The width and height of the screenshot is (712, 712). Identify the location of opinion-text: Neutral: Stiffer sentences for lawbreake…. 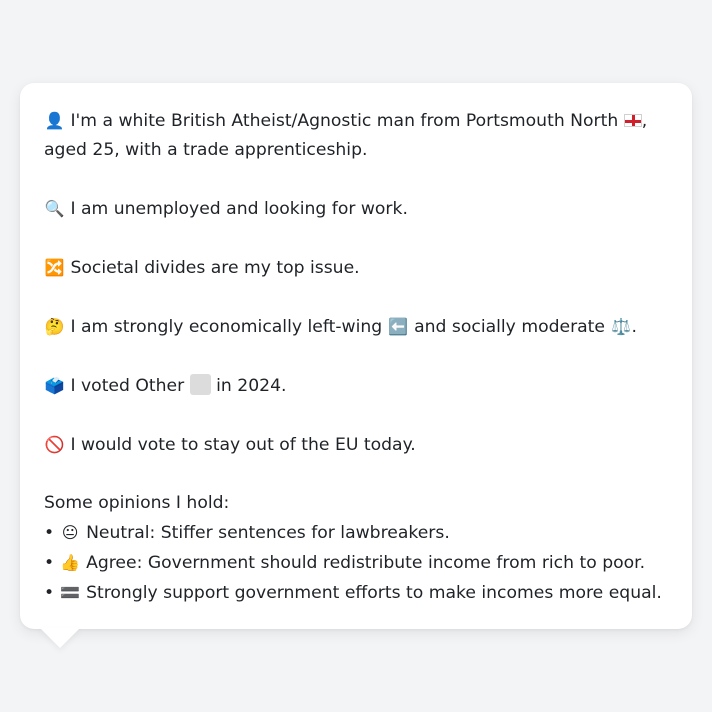
(268, 533).